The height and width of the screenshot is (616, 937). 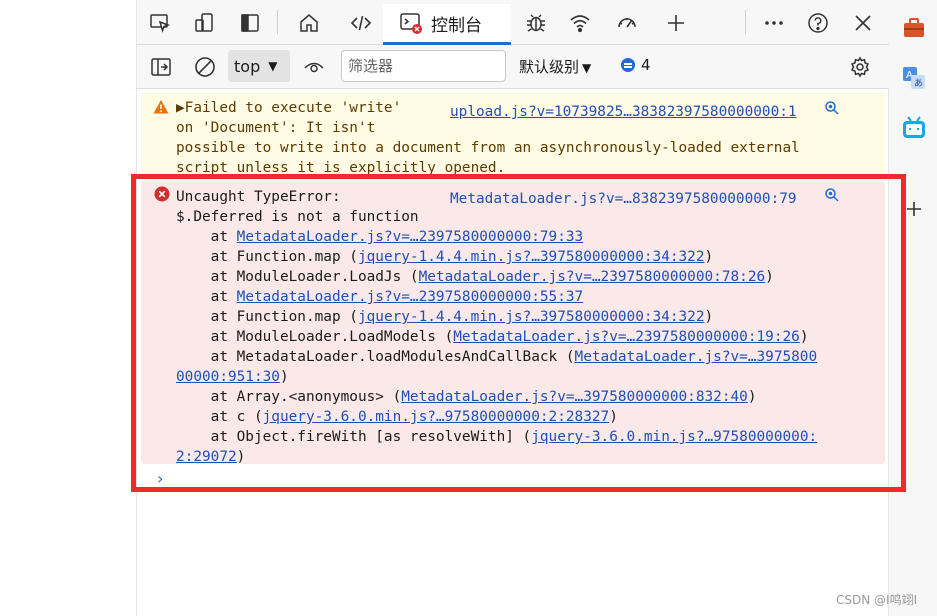 I want to click on devtools-tabbar: 控制台, so click(x=513, y=22).